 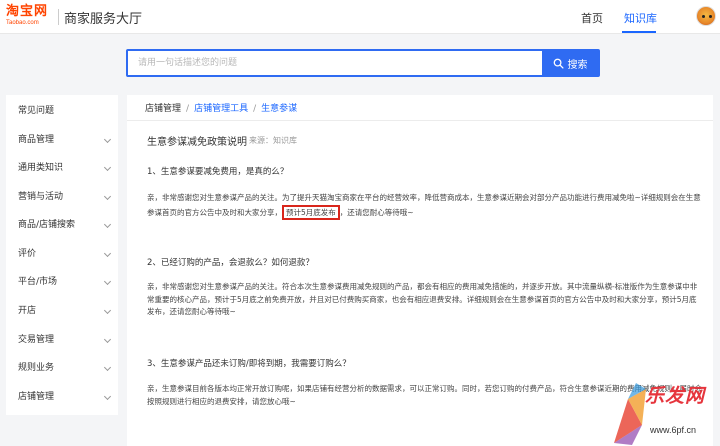 I want to click on sidebar-item-transactions: 交易管理, so click(x=62, y=340).